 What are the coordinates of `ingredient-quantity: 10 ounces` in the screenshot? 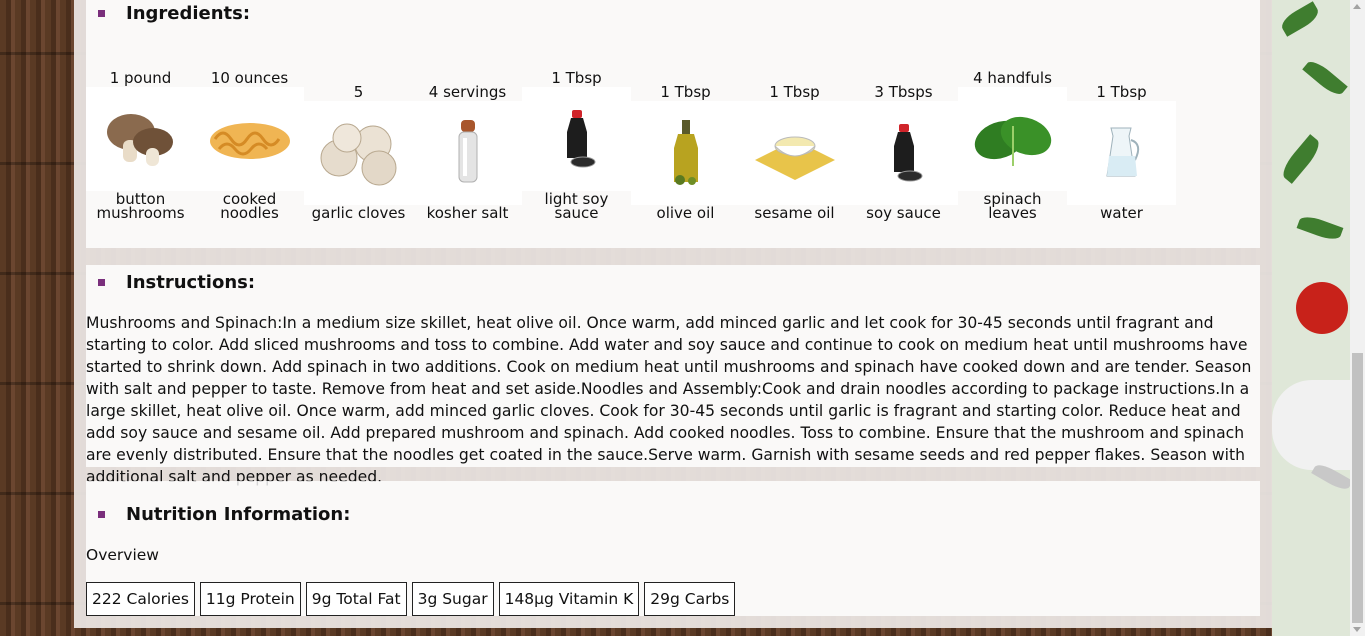 It's located at (249, 78).